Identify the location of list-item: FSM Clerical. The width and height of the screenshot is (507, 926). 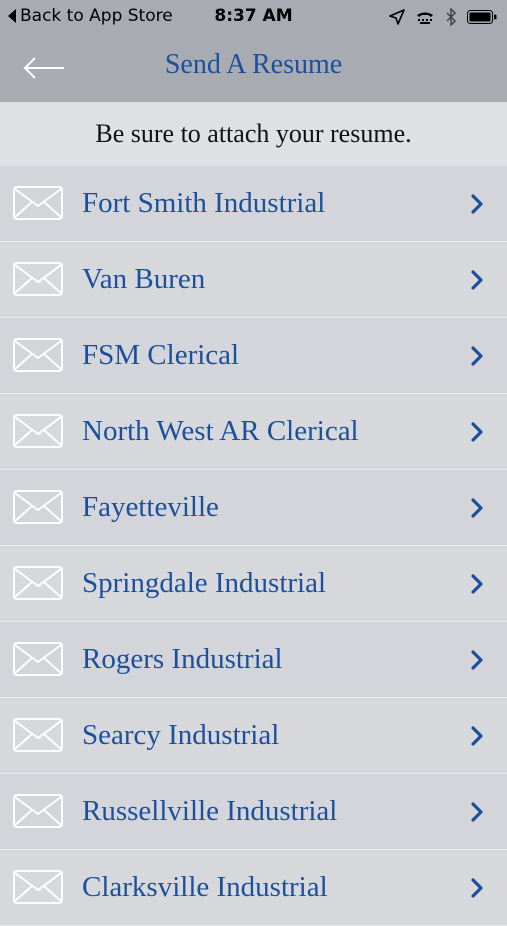
(253, 356).